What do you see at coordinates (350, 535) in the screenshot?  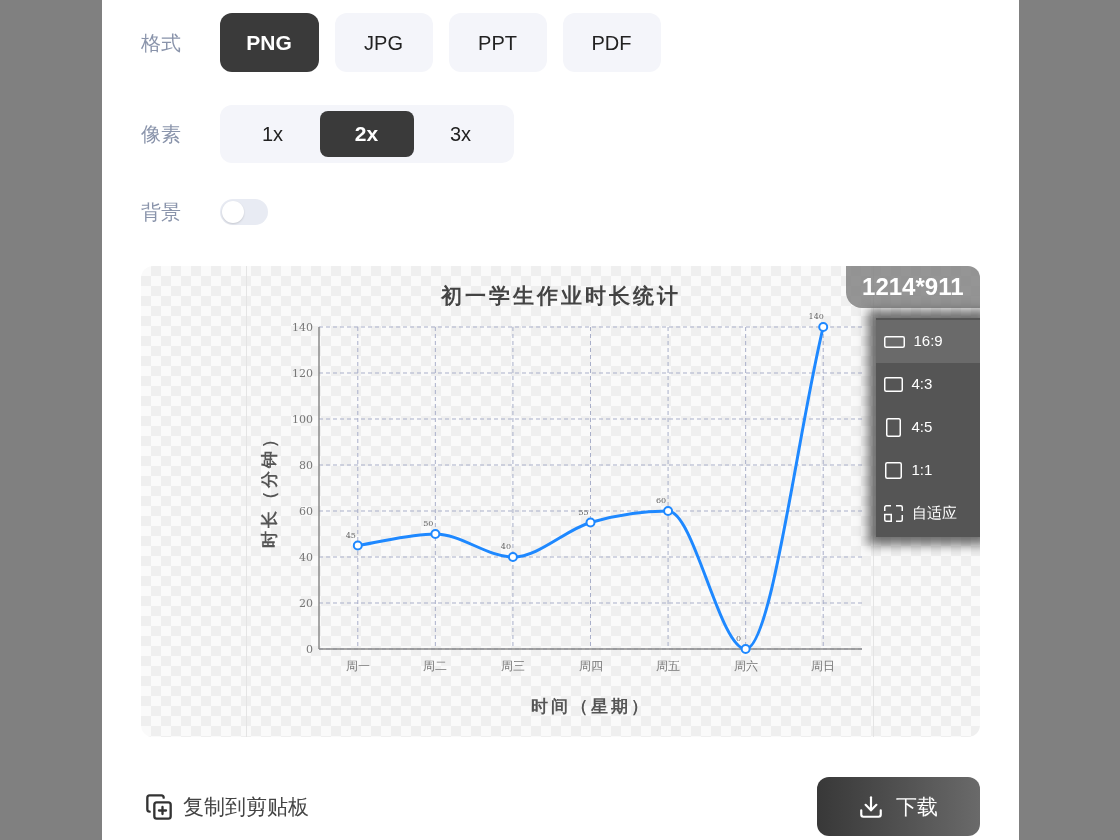 I see `data-label: 45` at bounding box center [350, 535].